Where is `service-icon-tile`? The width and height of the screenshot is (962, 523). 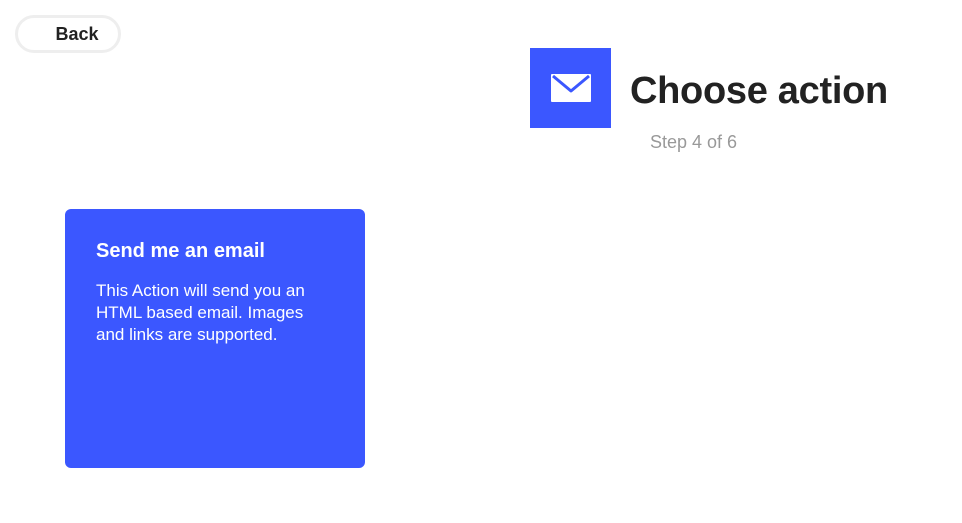
service-icon-tile is located at coordinates (570, 88).